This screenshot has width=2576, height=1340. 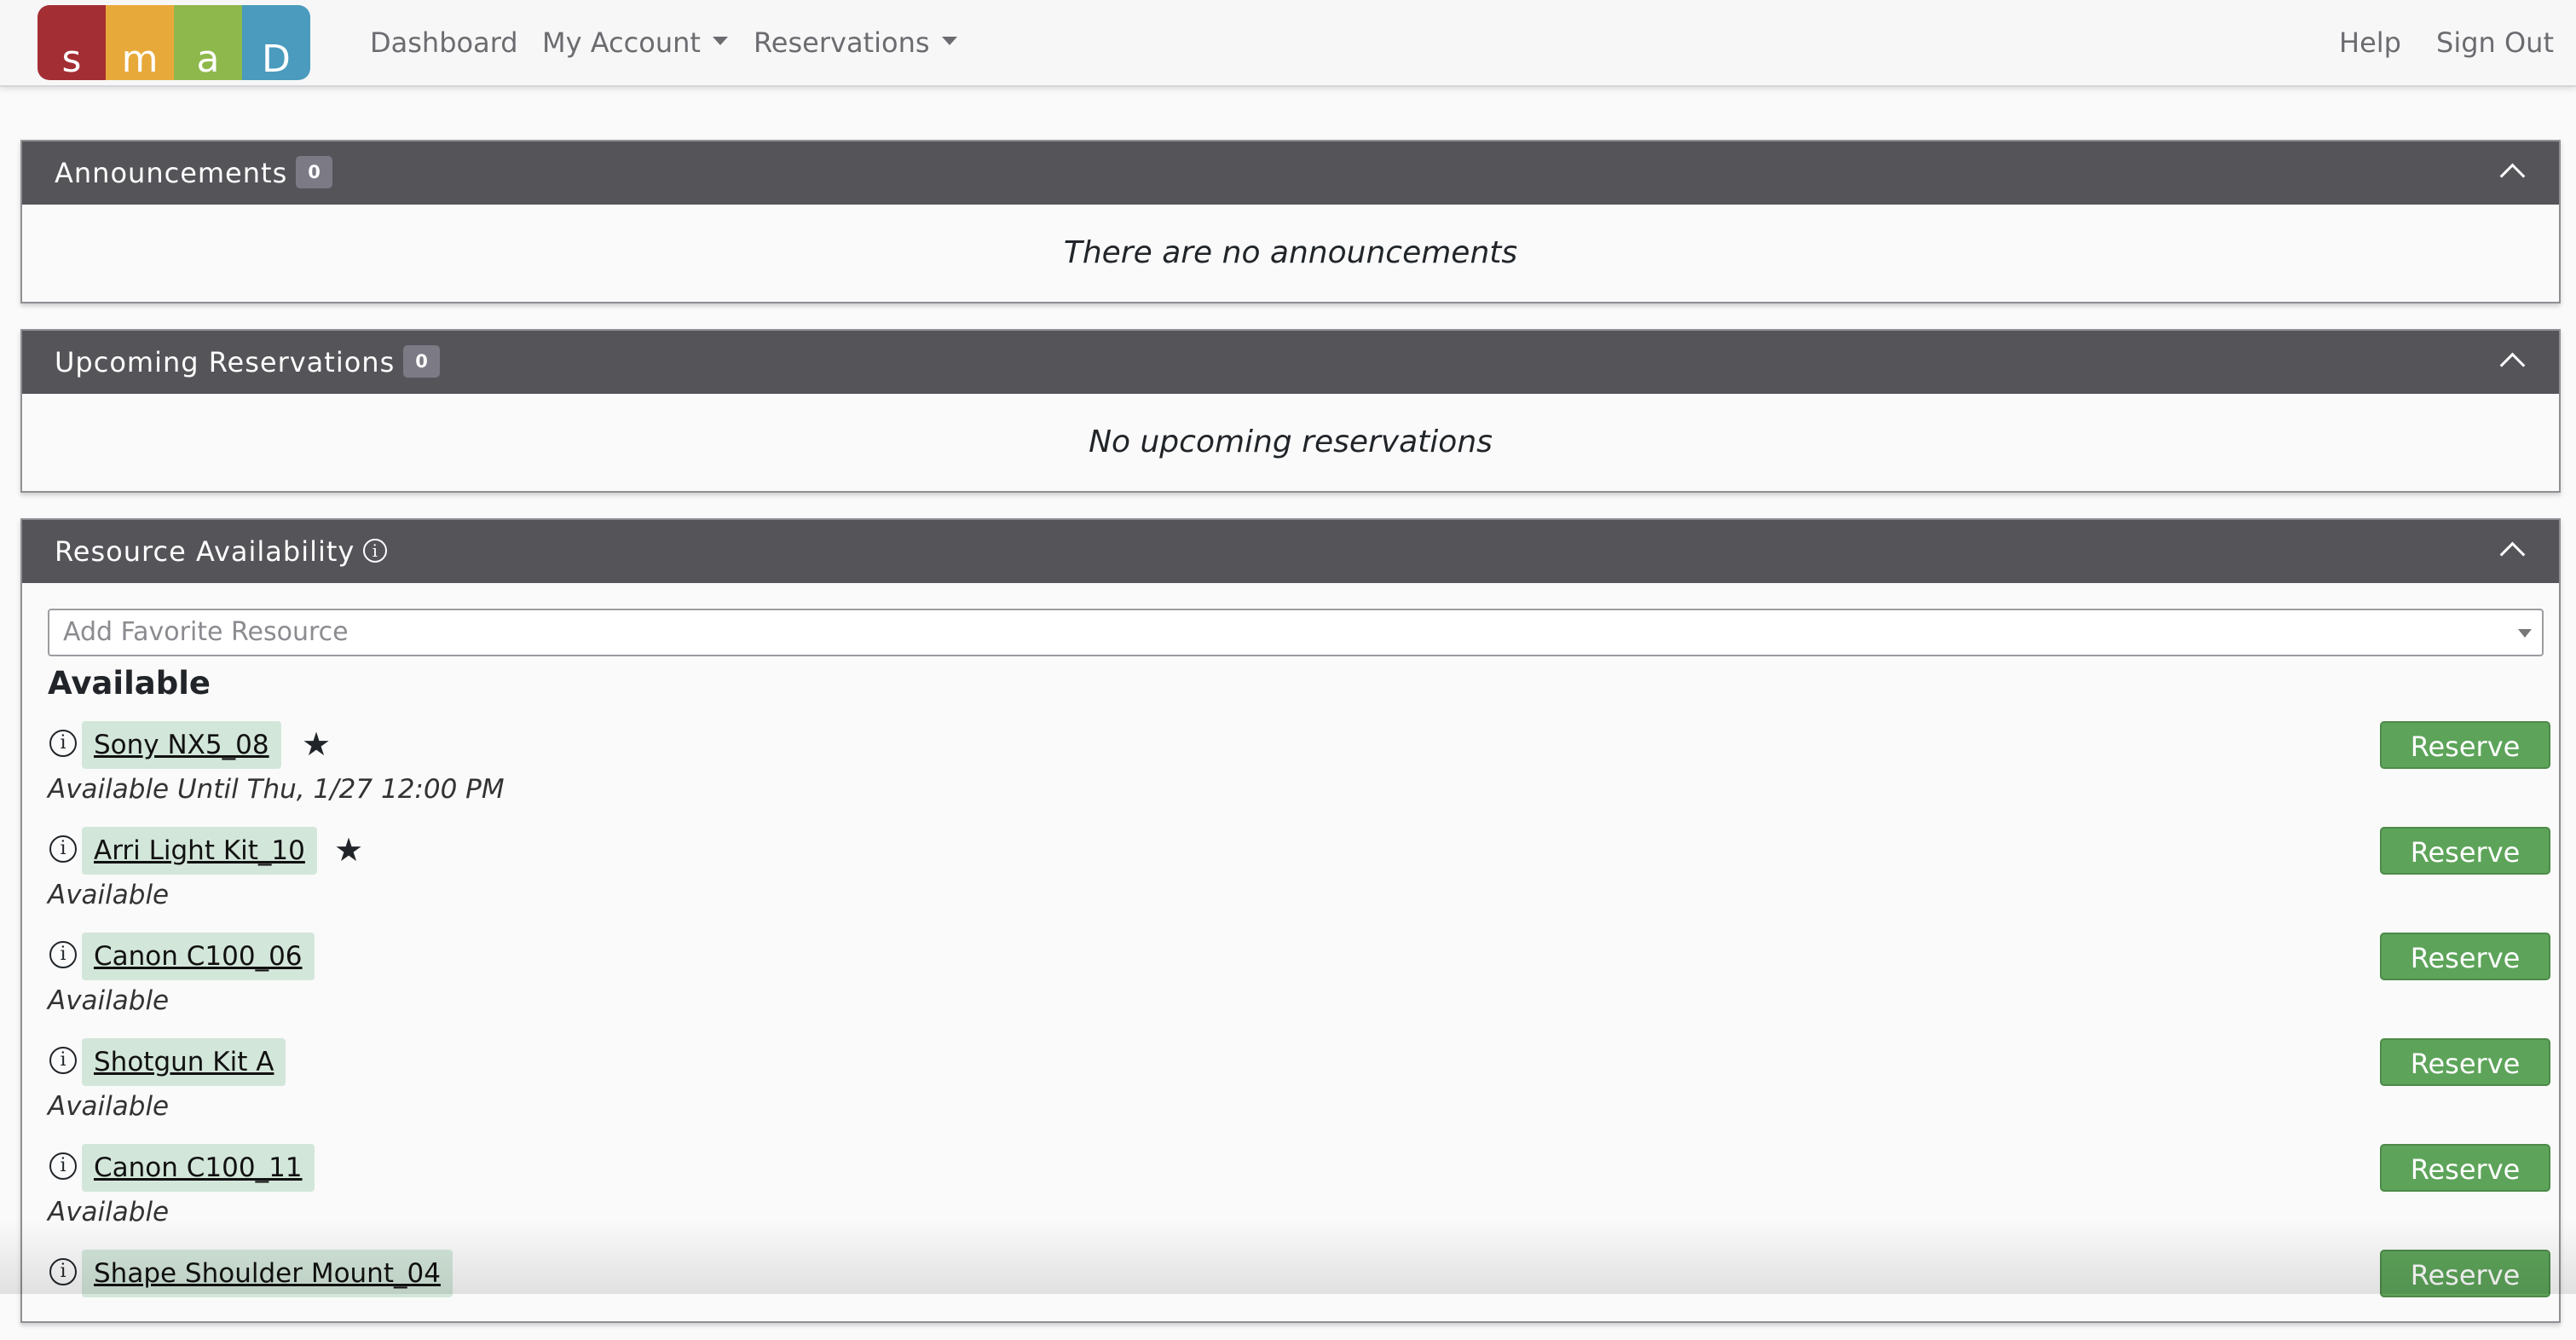 What do you see at coordinates (1299, 972) in the screenshot?
I see `resource-row: i Canon C100_06 Available Reserve` at bounding box center [1299, 972].